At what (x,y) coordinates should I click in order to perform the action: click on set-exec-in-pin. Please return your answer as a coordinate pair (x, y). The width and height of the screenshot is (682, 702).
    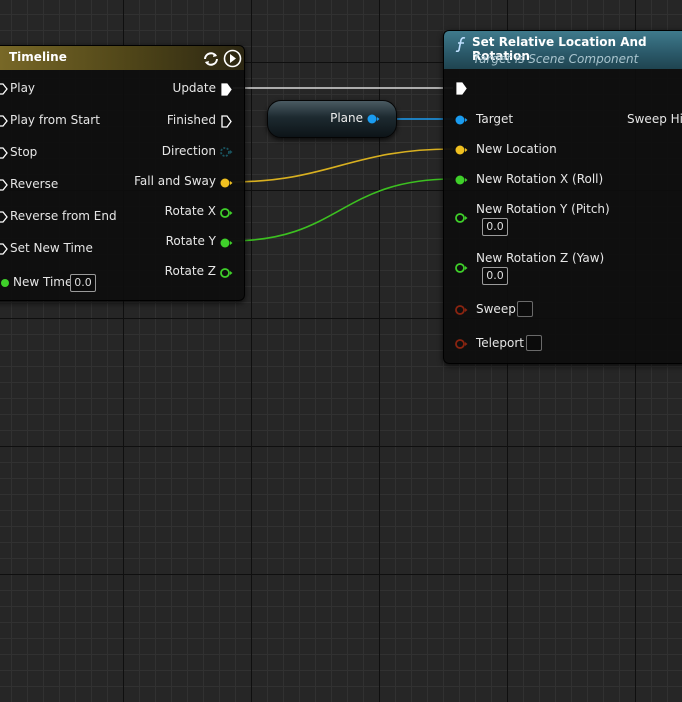
    Looking at the image, I should click on (461, 88).